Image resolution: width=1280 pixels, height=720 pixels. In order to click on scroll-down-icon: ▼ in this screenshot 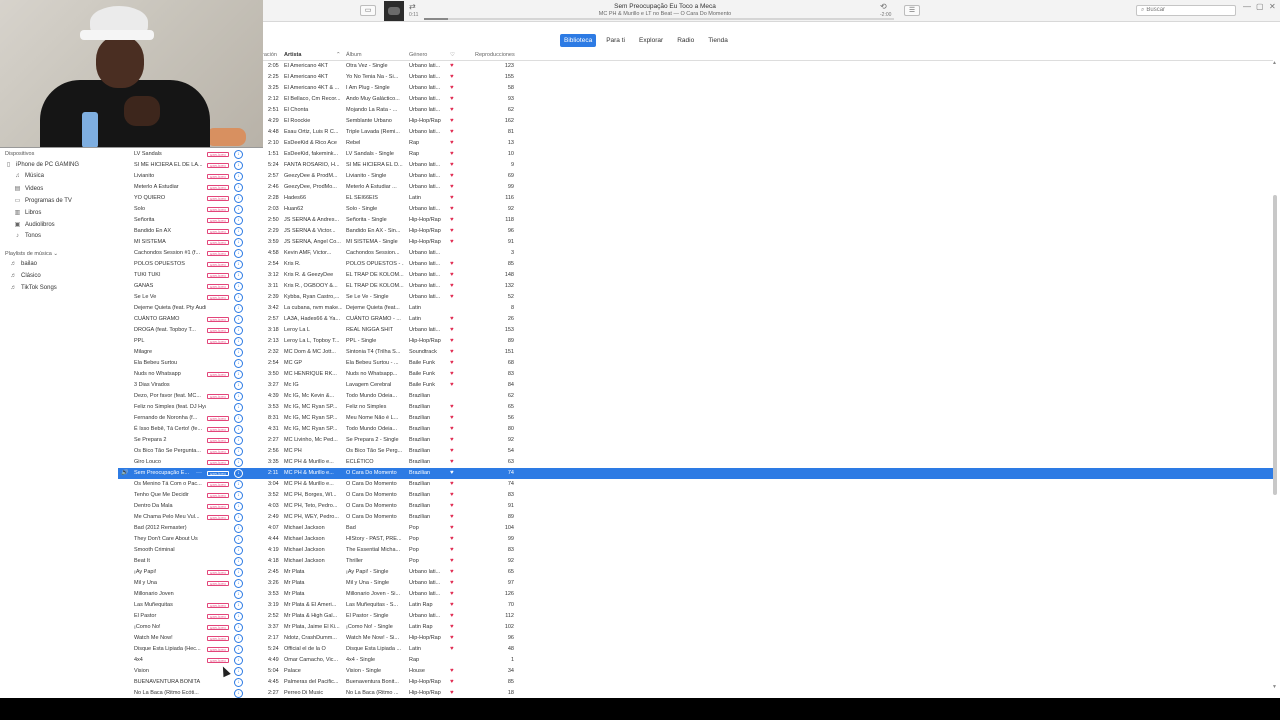, I will do `click(1274, 687)`.